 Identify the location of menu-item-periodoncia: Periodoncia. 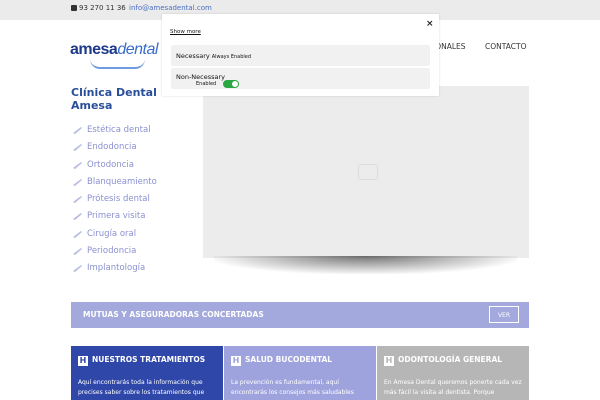
(133, 253).